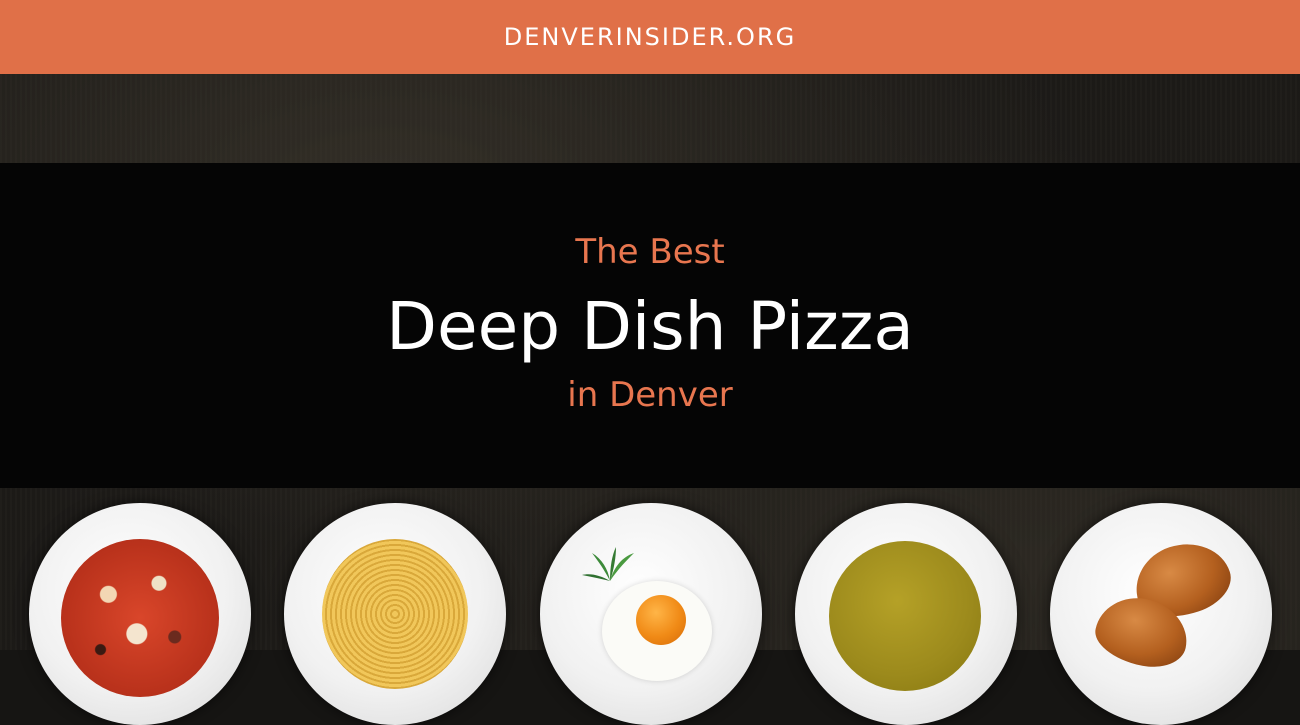  Describe the element at coordinates (608, 564) in the screenshot. I see `herb-leaves-icon` at that location.